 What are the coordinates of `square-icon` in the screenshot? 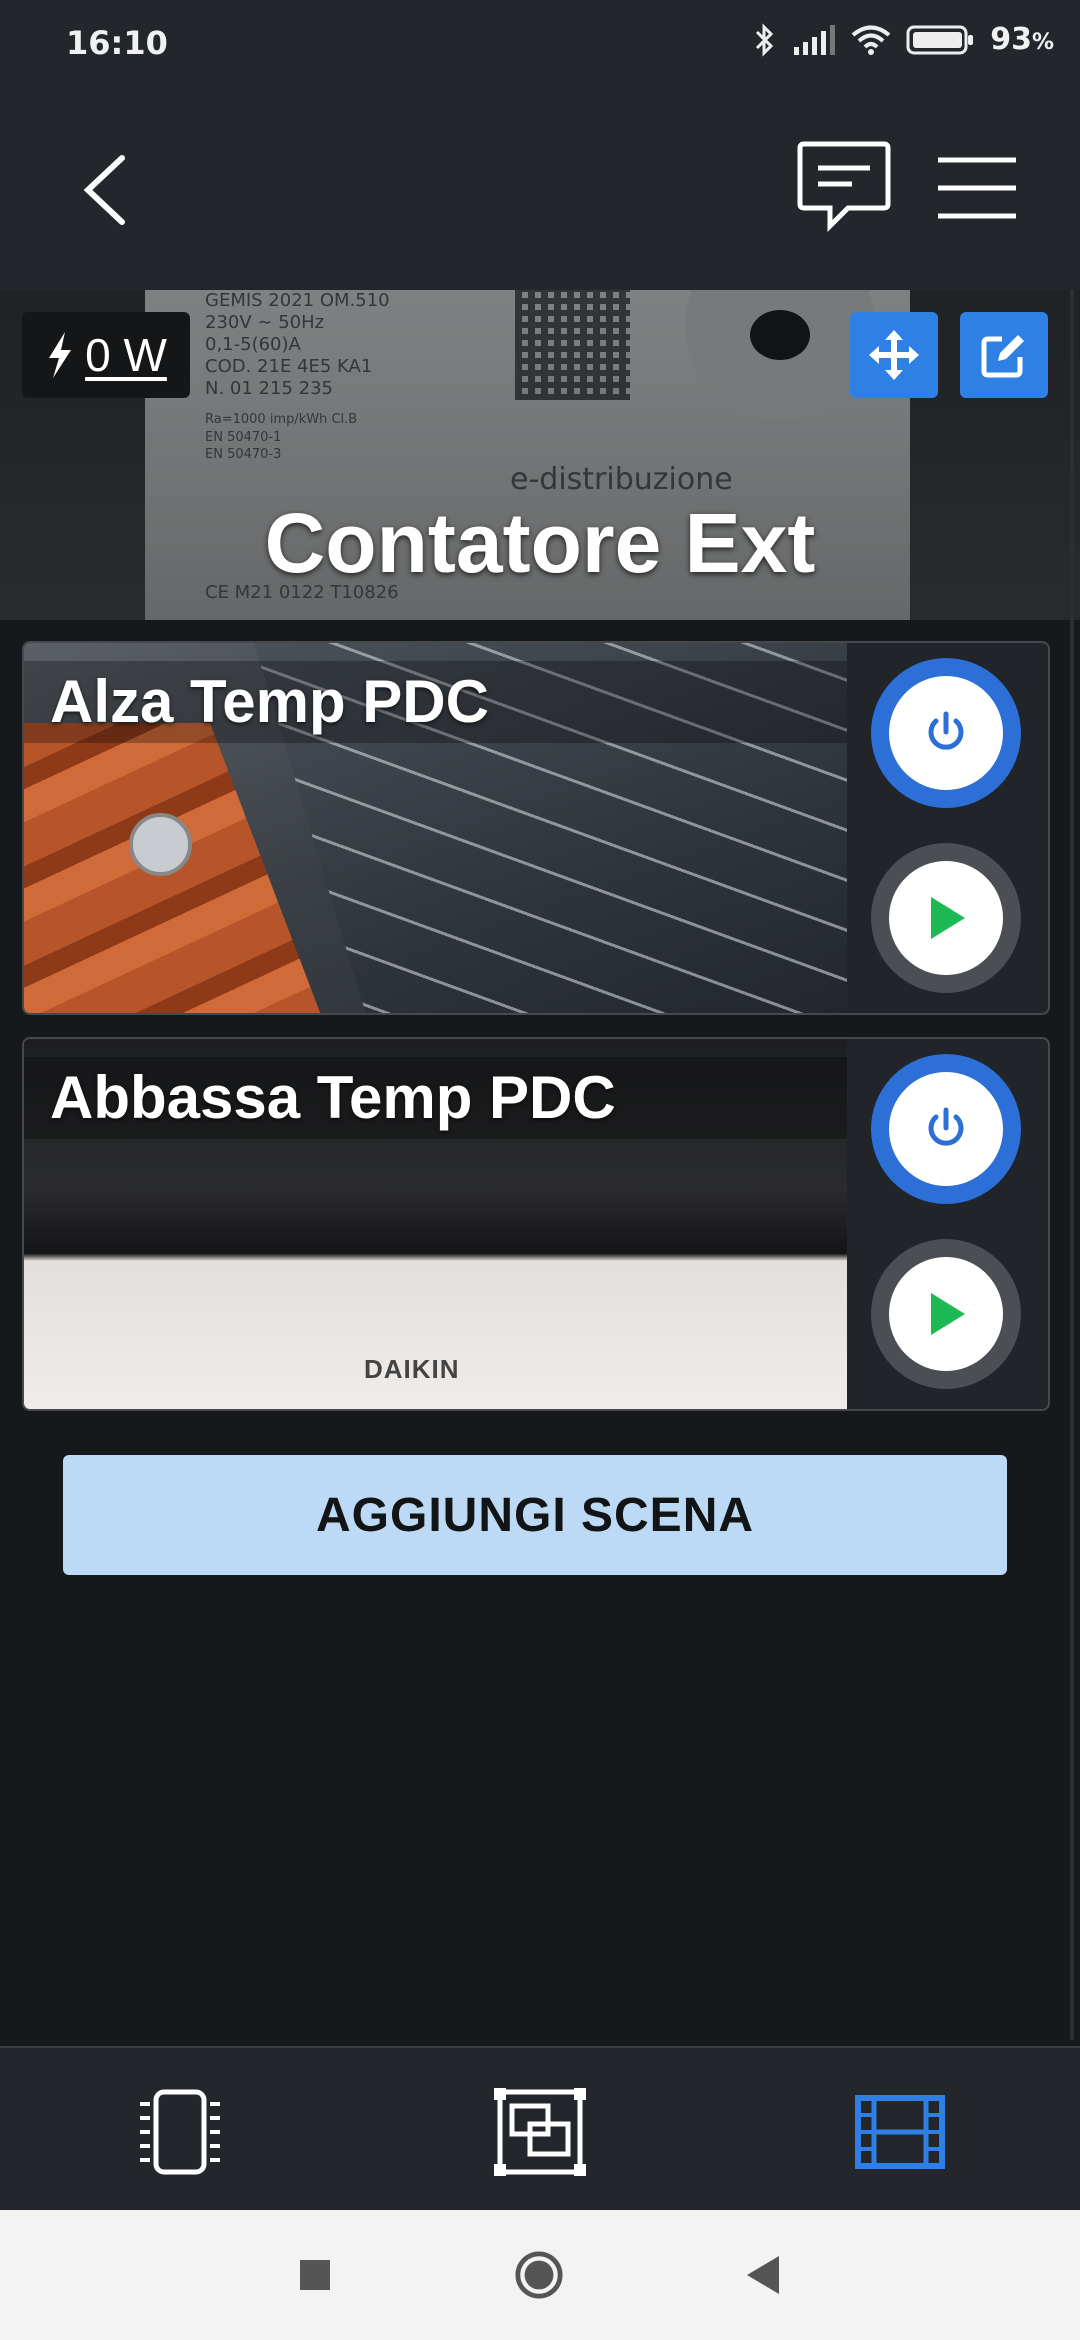 It's located at (315, 2275).